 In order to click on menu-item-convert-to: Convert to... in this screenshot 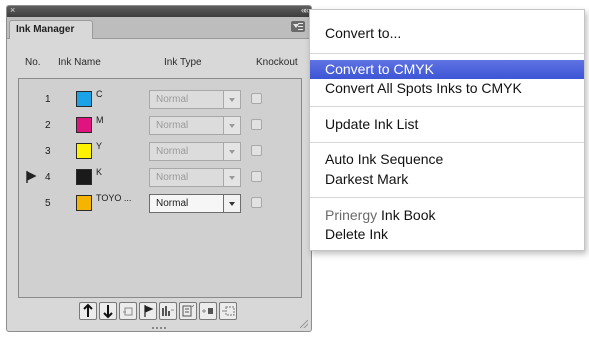, I will do `click(447, 33)`.